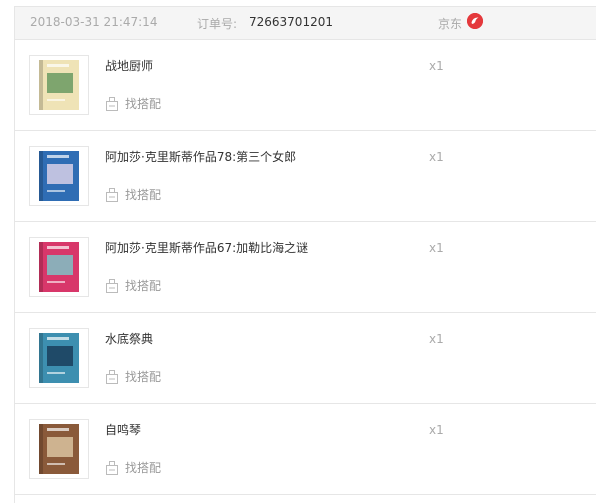  I want to click on order-number: 72663701201, so click(291, 22).